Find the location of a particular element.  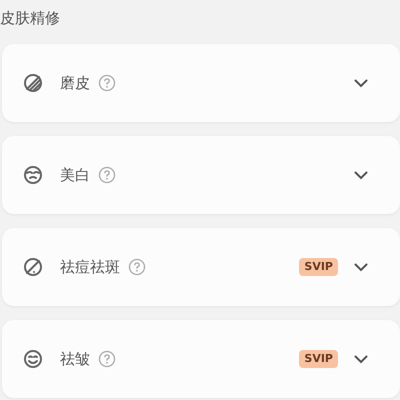

item-label: 美白 is located at coordinates (75, 175).